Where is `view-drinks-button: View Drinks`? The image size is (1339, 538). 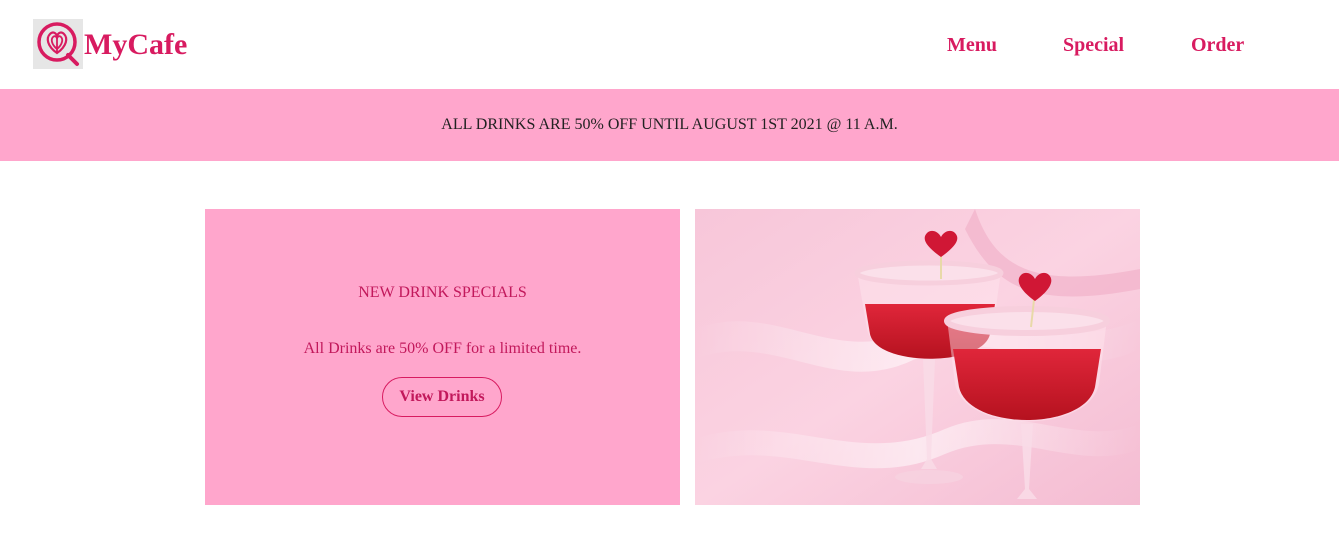
view-drinks-button: View Drinks is located at coordinates (442, 397).